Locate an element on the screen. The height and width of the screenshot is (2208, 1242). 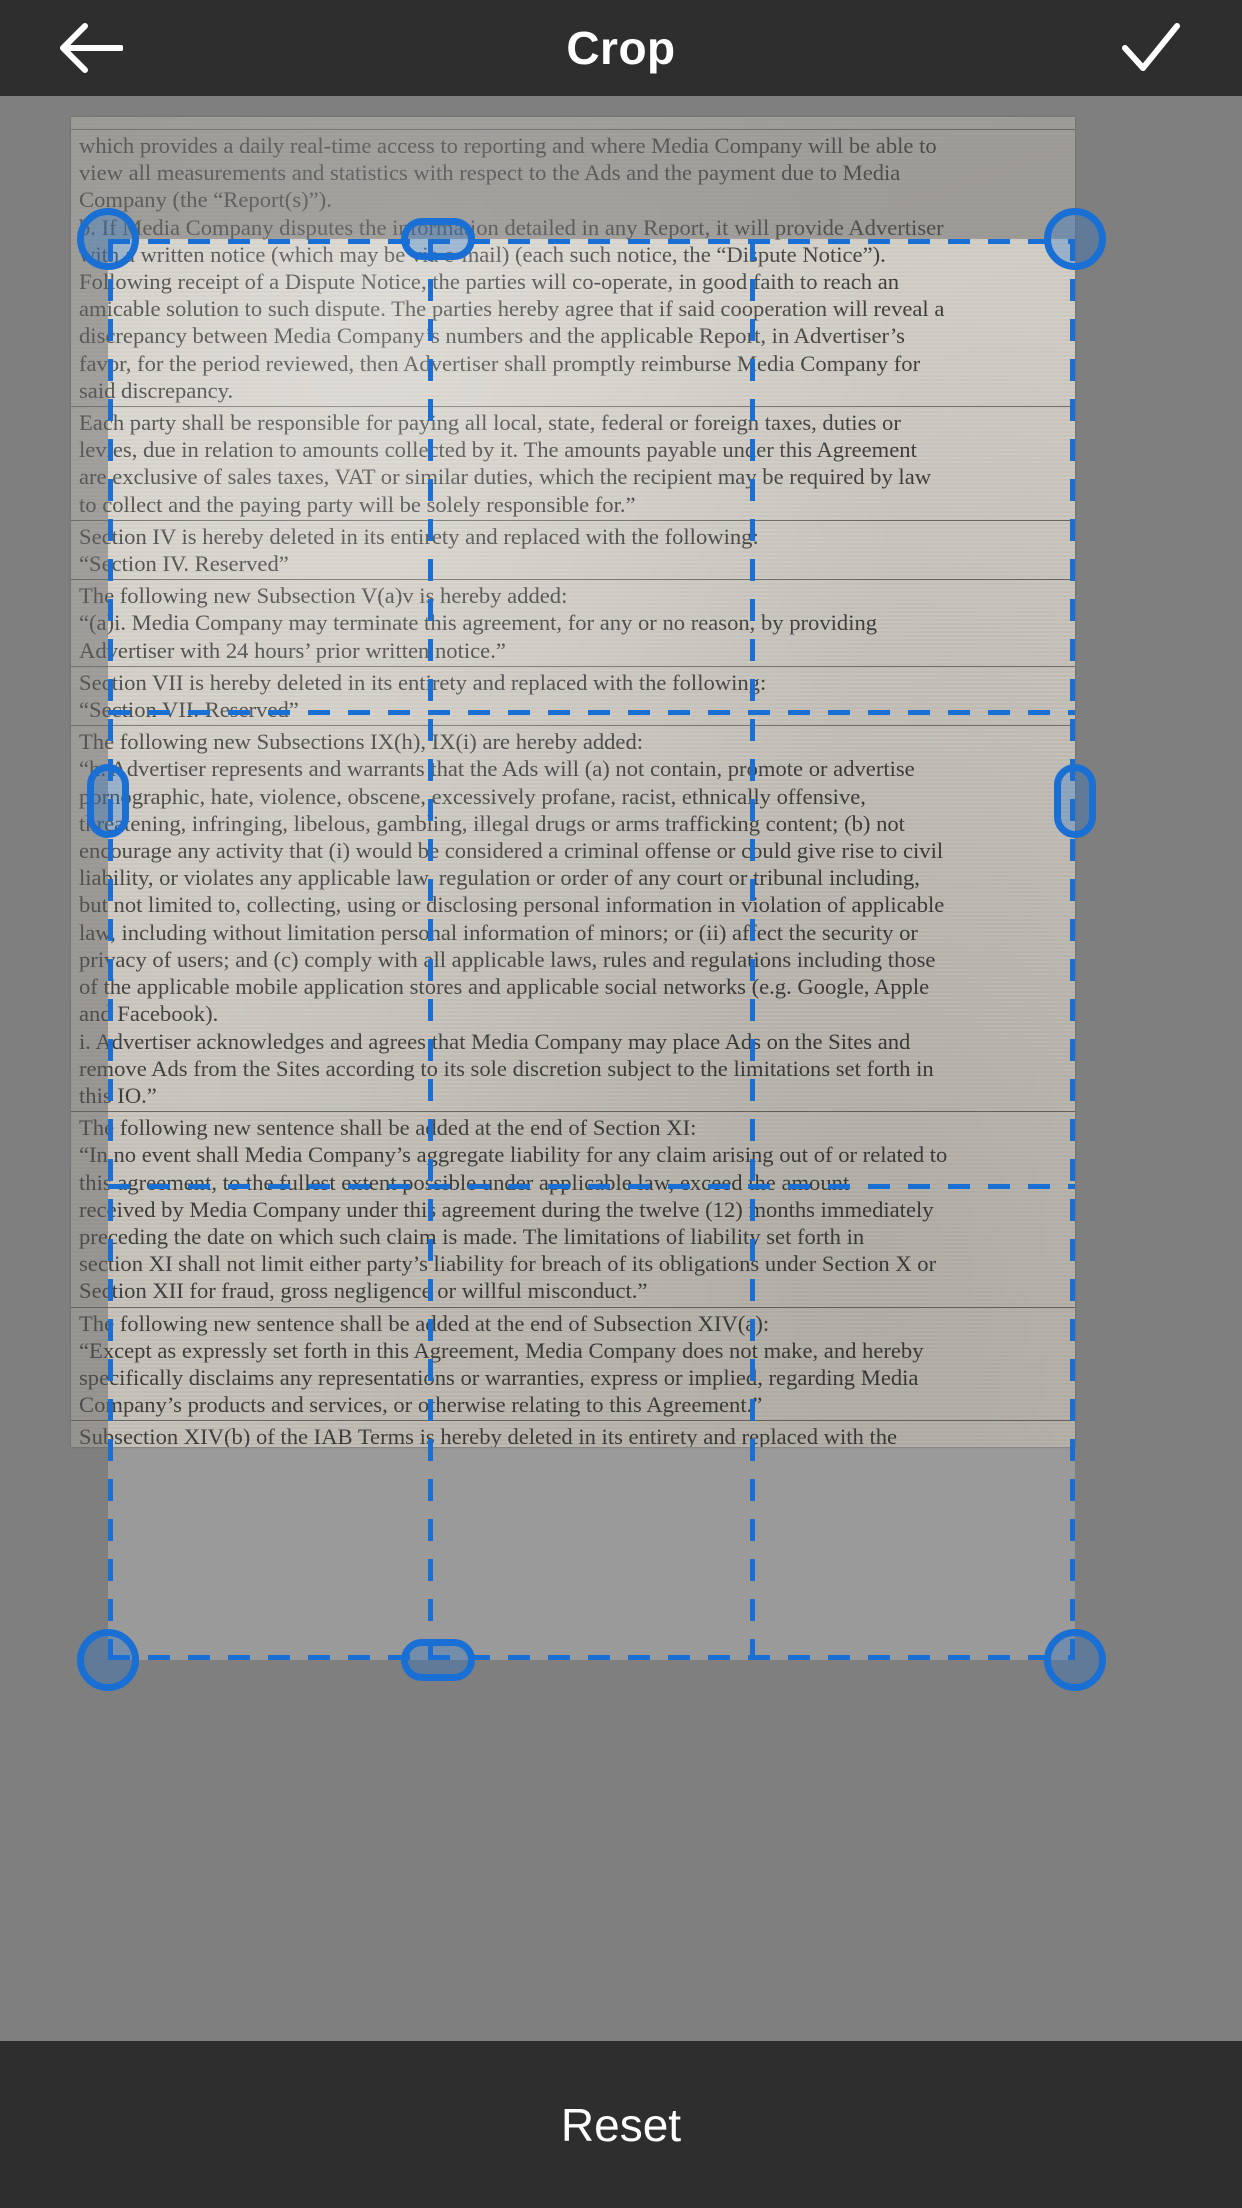
shade-right is located at coordinates (1158, 949).